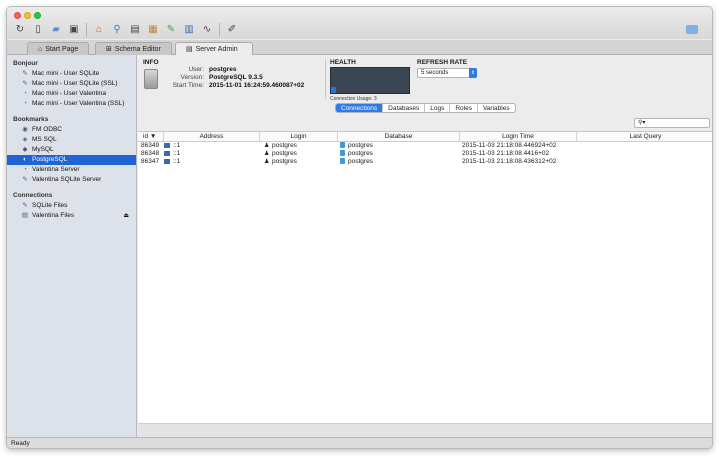 This screenshot has height=459, width=721. I want to click on tab-schema-editor: ⊞ Schema Editor, so click(133, 48).